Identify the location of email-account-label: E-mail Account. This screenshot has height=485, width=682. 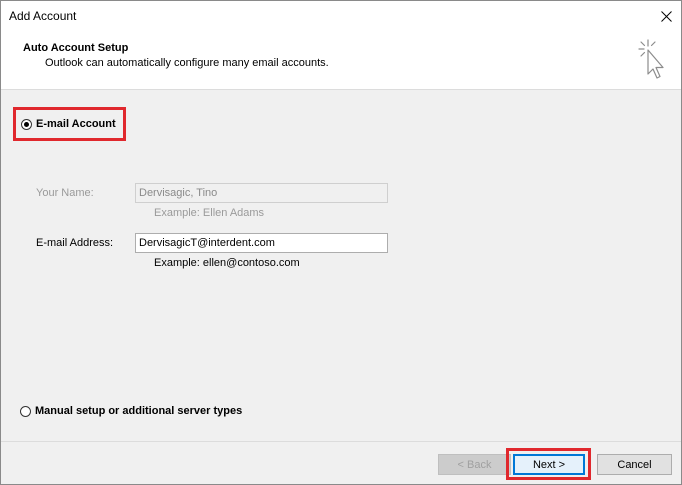
(76, 124).